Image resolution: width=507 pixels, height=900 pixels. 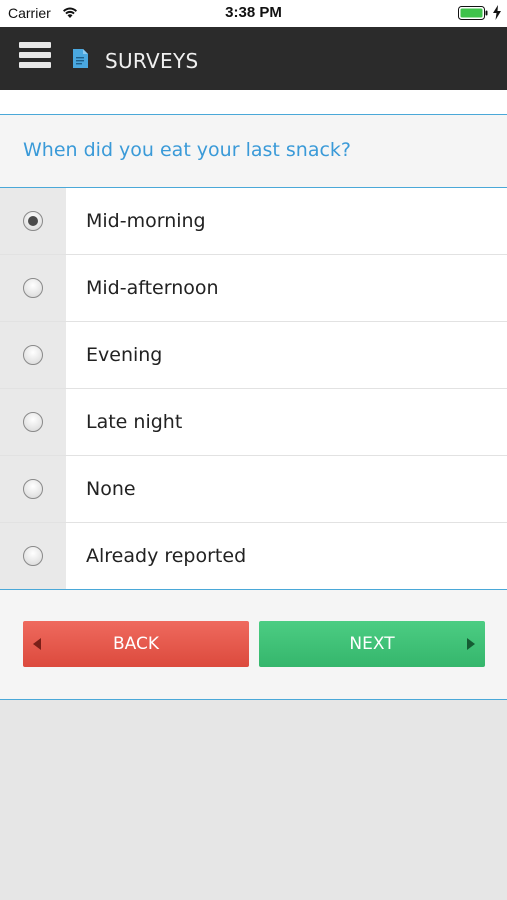 What do you see at coordinates (253, 102) in the screenshot?
I see `header-spacer` at bounding box center [253, 102].